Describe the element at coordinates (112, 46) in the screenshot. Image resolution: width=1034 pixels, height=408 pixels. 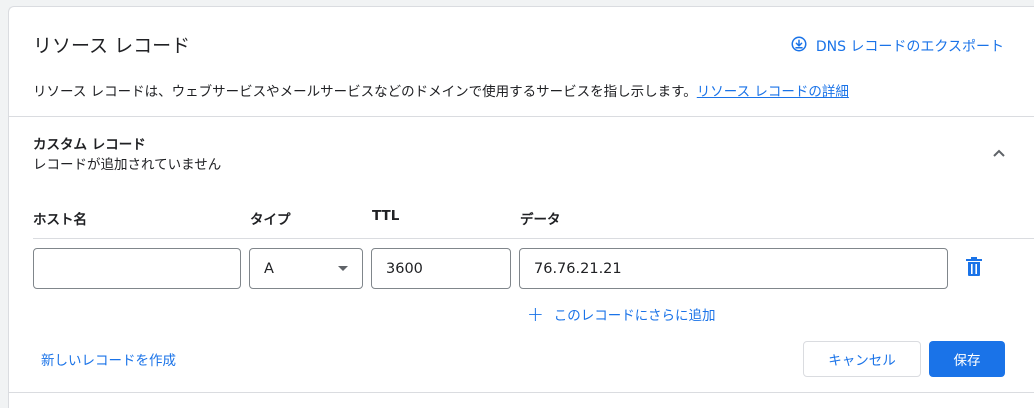
I see `card-title: リソース レコード` at that location.